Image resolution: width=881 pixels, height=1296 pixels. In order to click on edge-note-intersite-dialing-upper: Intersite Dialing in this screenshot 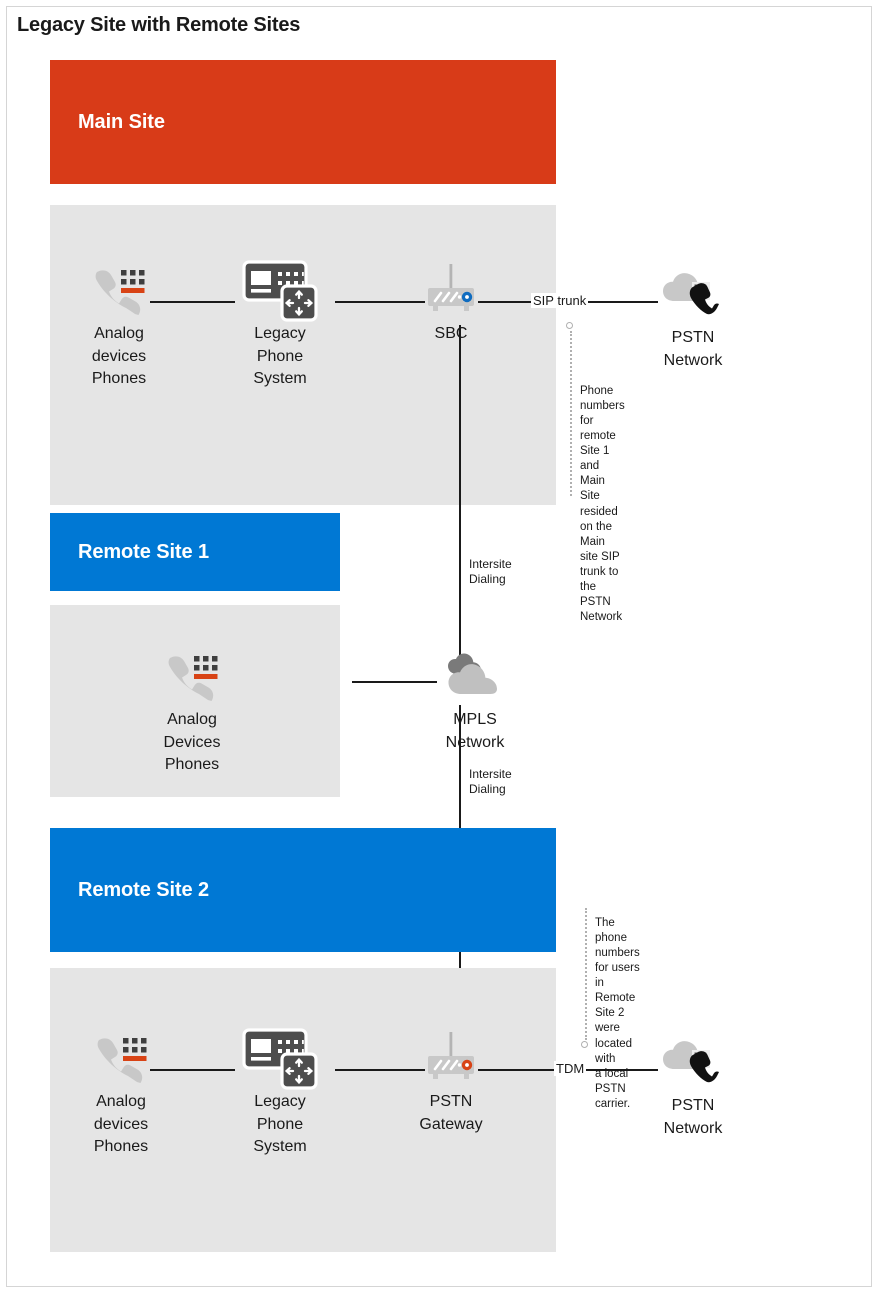, I will do `click(490, 571)`.